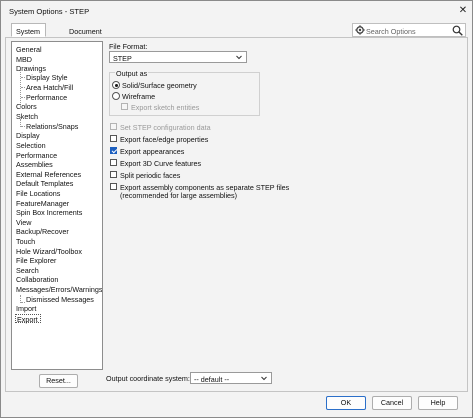 The width and height of the screenshot is (473, 418). What do you see at coordinates (26, 308) in the screenshot?
I see `tree-item-import: Import` at bounding box center [26, 308].